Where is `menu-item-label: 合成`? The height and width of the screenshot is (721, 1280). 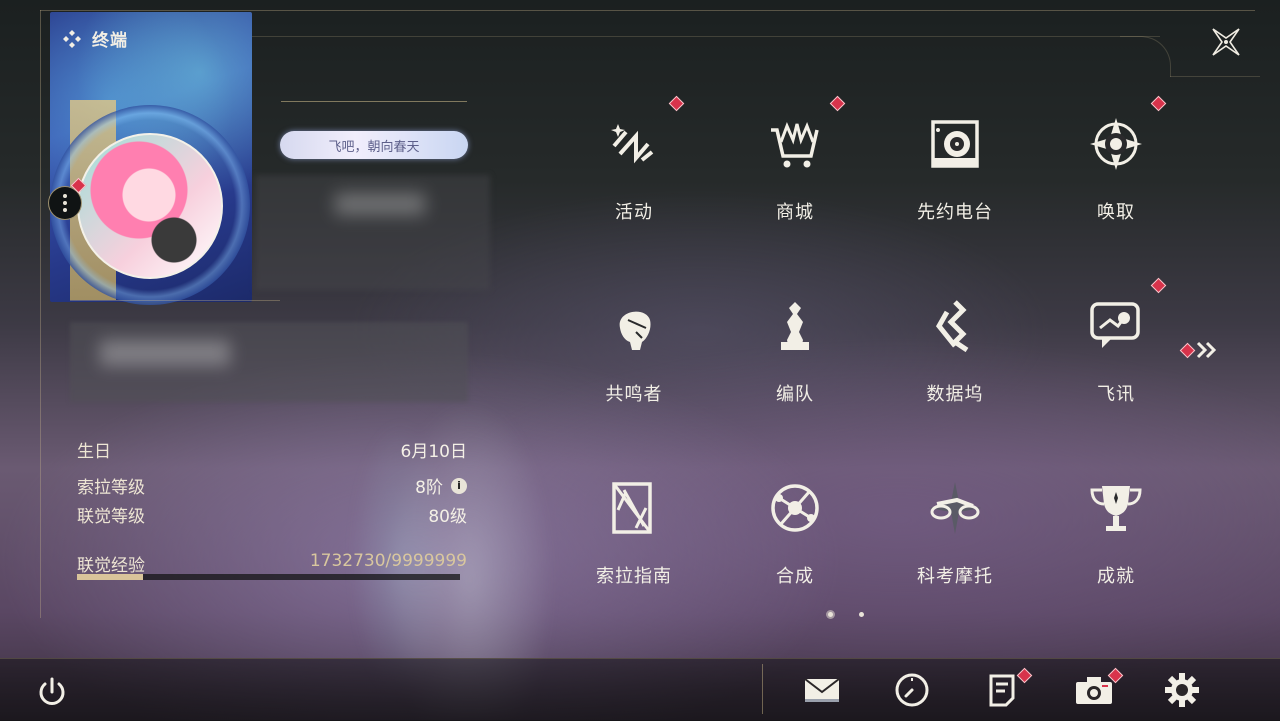
menu-item-label: 合成 is located at coordinates (795, 576).